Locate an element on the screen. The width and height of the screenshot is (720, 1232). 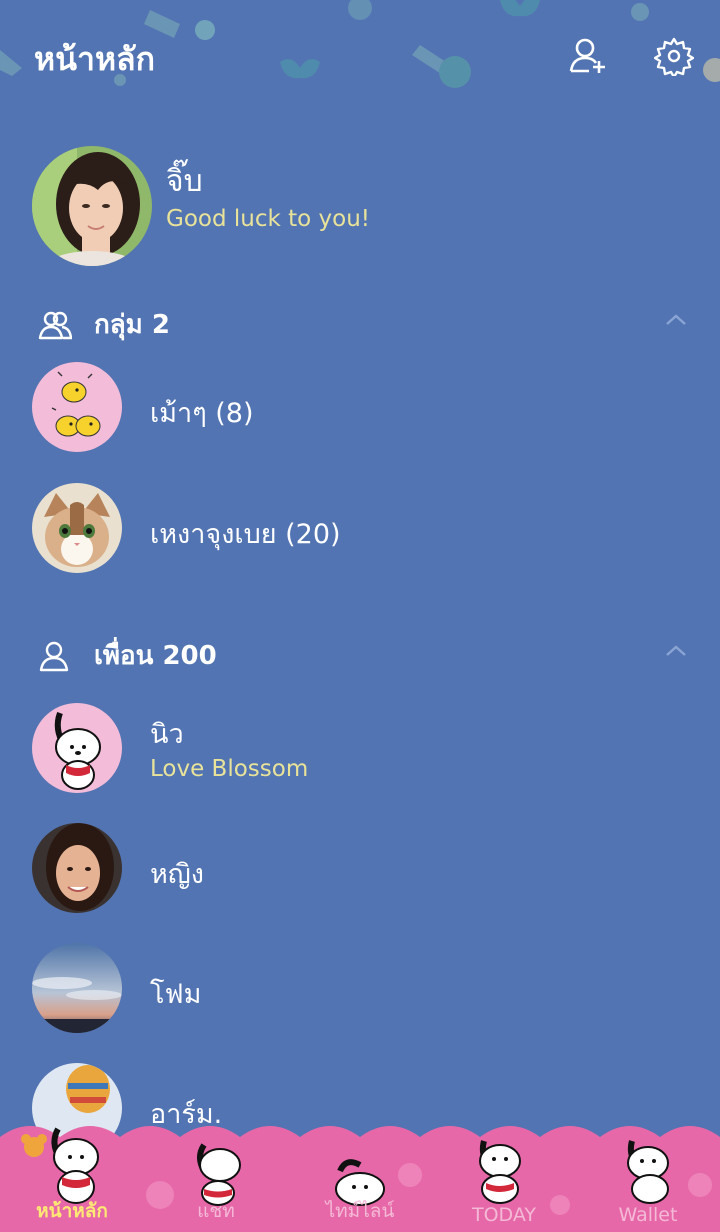
tab-label: Wallet is located at coordinates (648, 1215).